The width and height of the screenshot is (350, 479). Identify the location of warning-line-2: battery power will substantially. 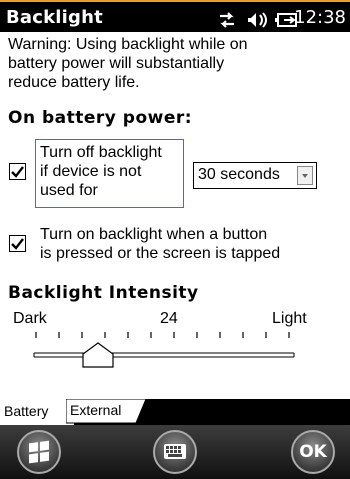
(116, 63).